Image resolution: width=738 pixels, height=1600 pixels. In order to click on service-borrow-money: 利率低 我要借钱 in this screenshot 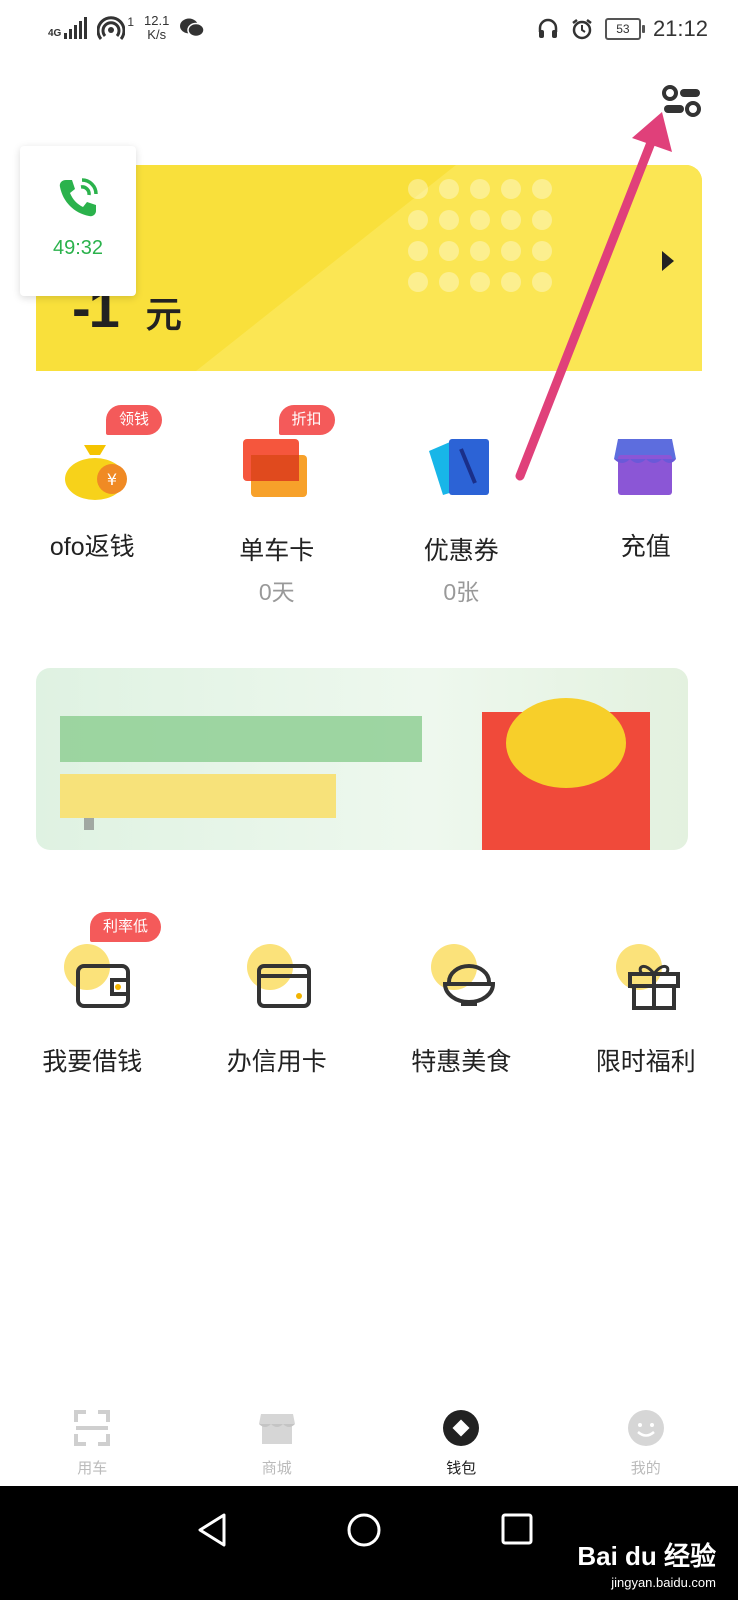, I will do `click(92, 995)`.